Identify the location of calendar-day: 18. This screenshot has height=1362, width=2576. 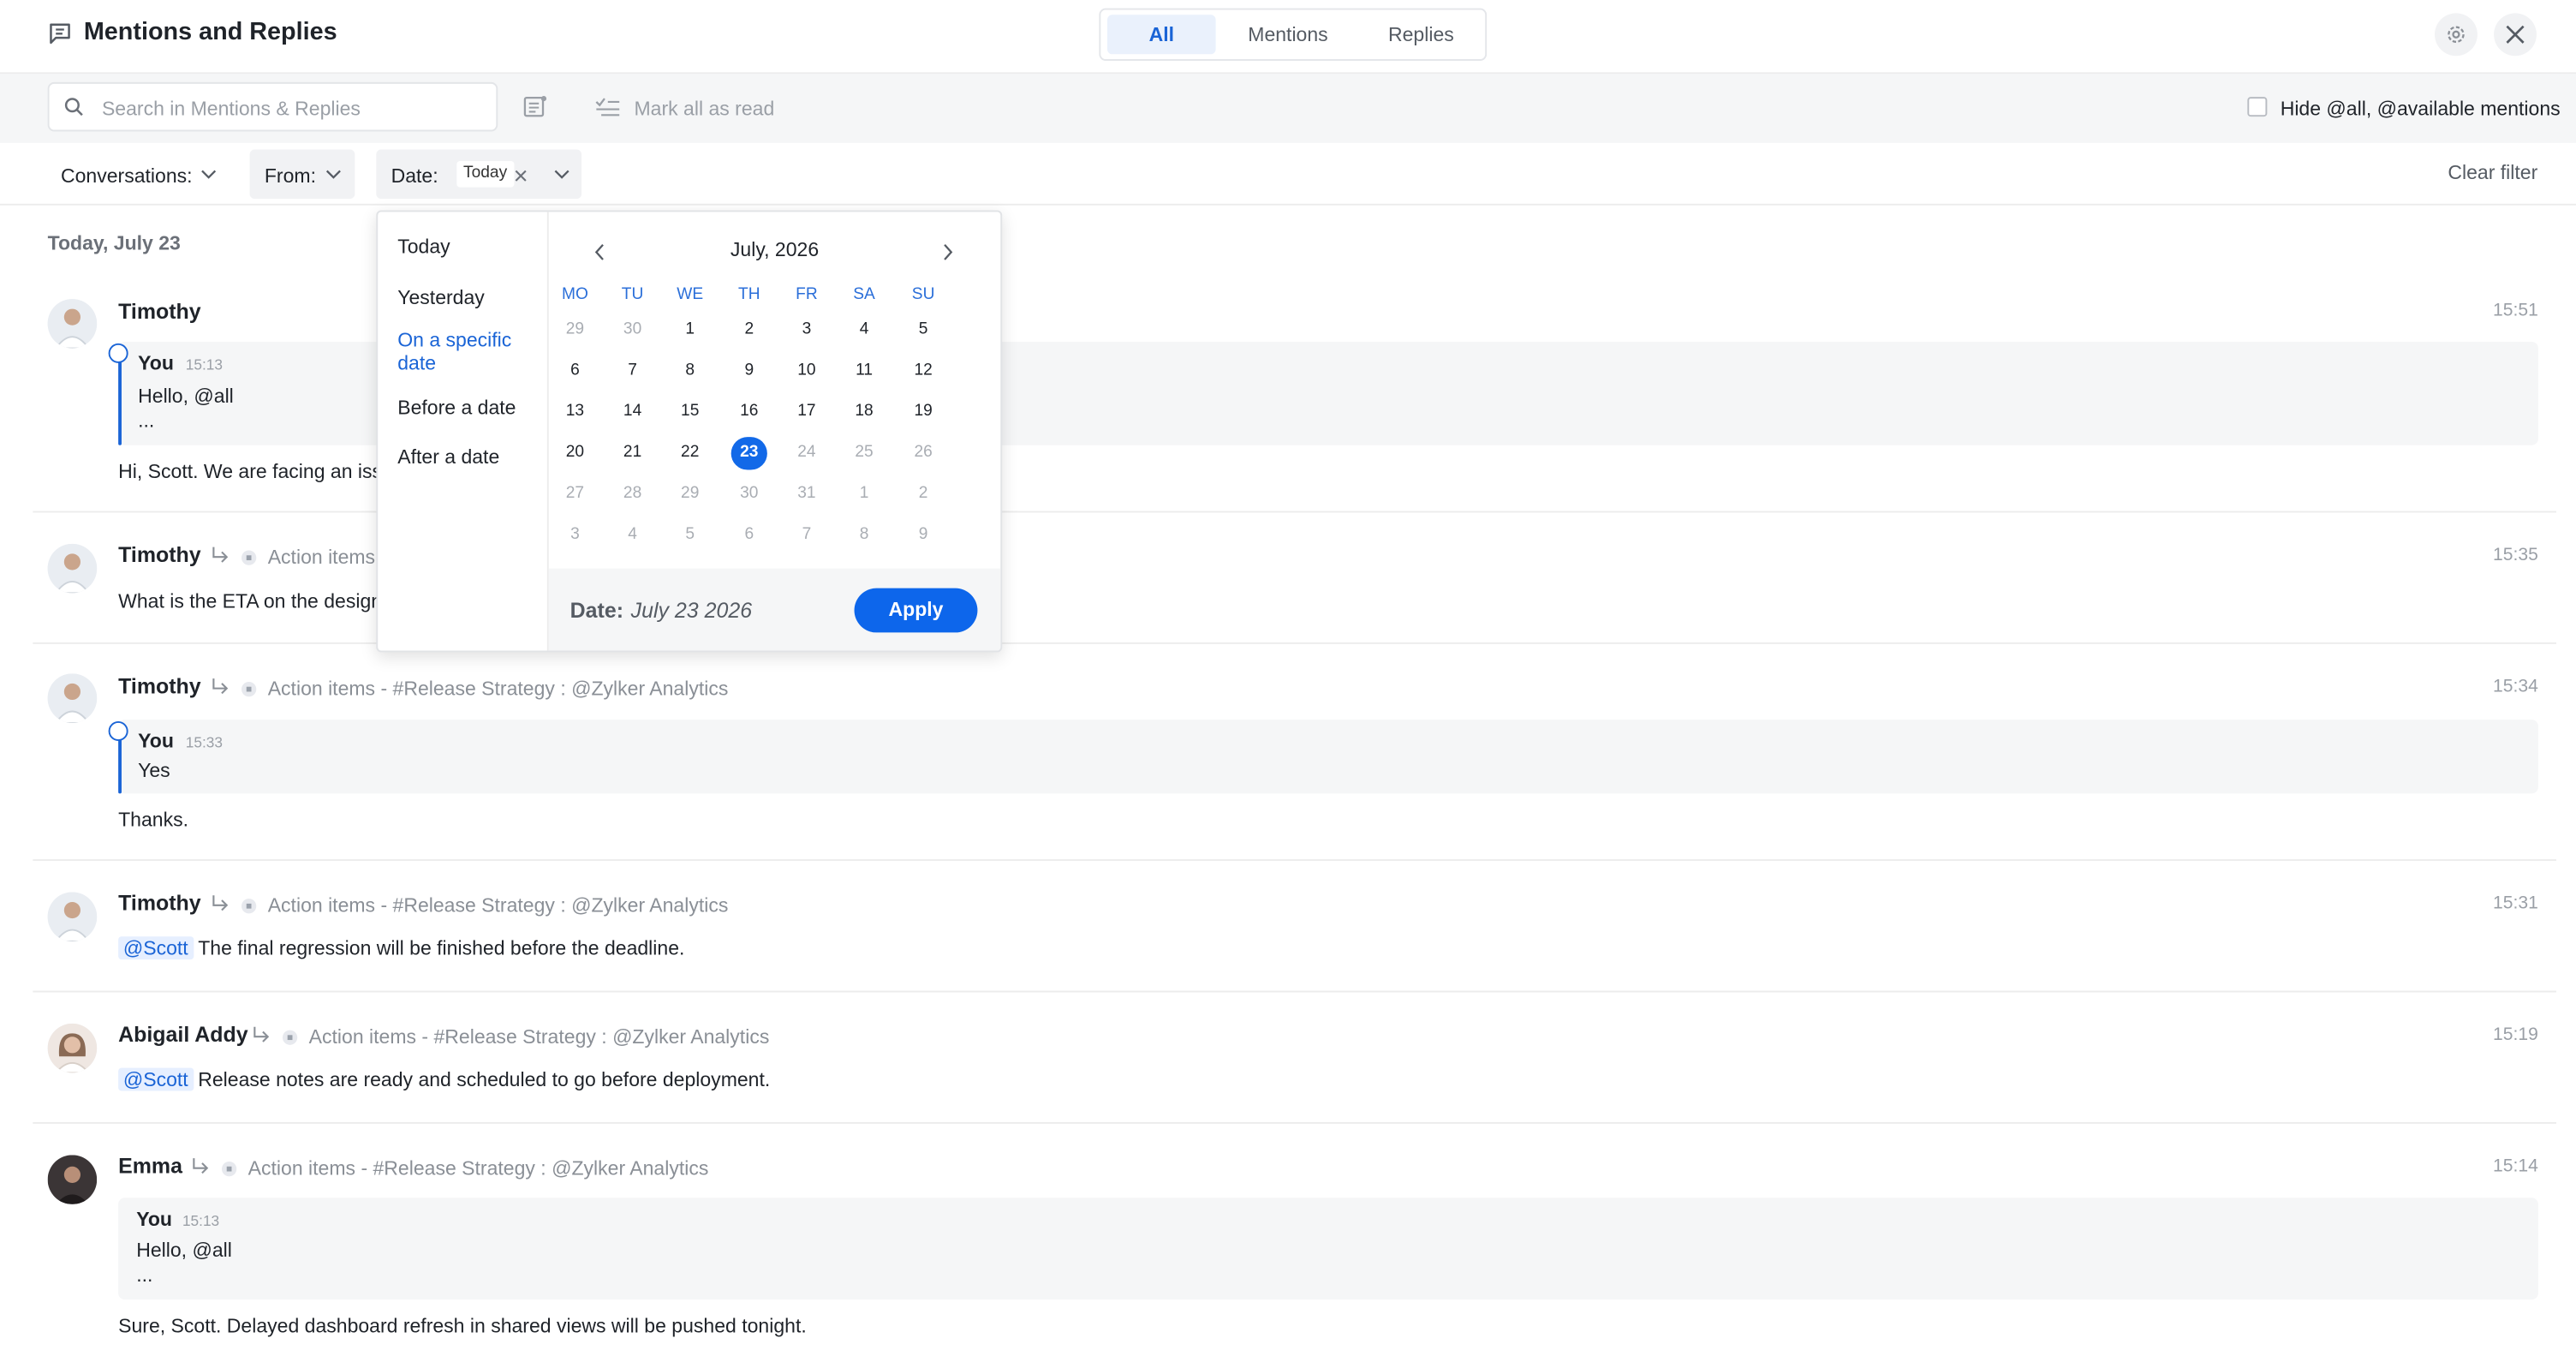
(864, 412).